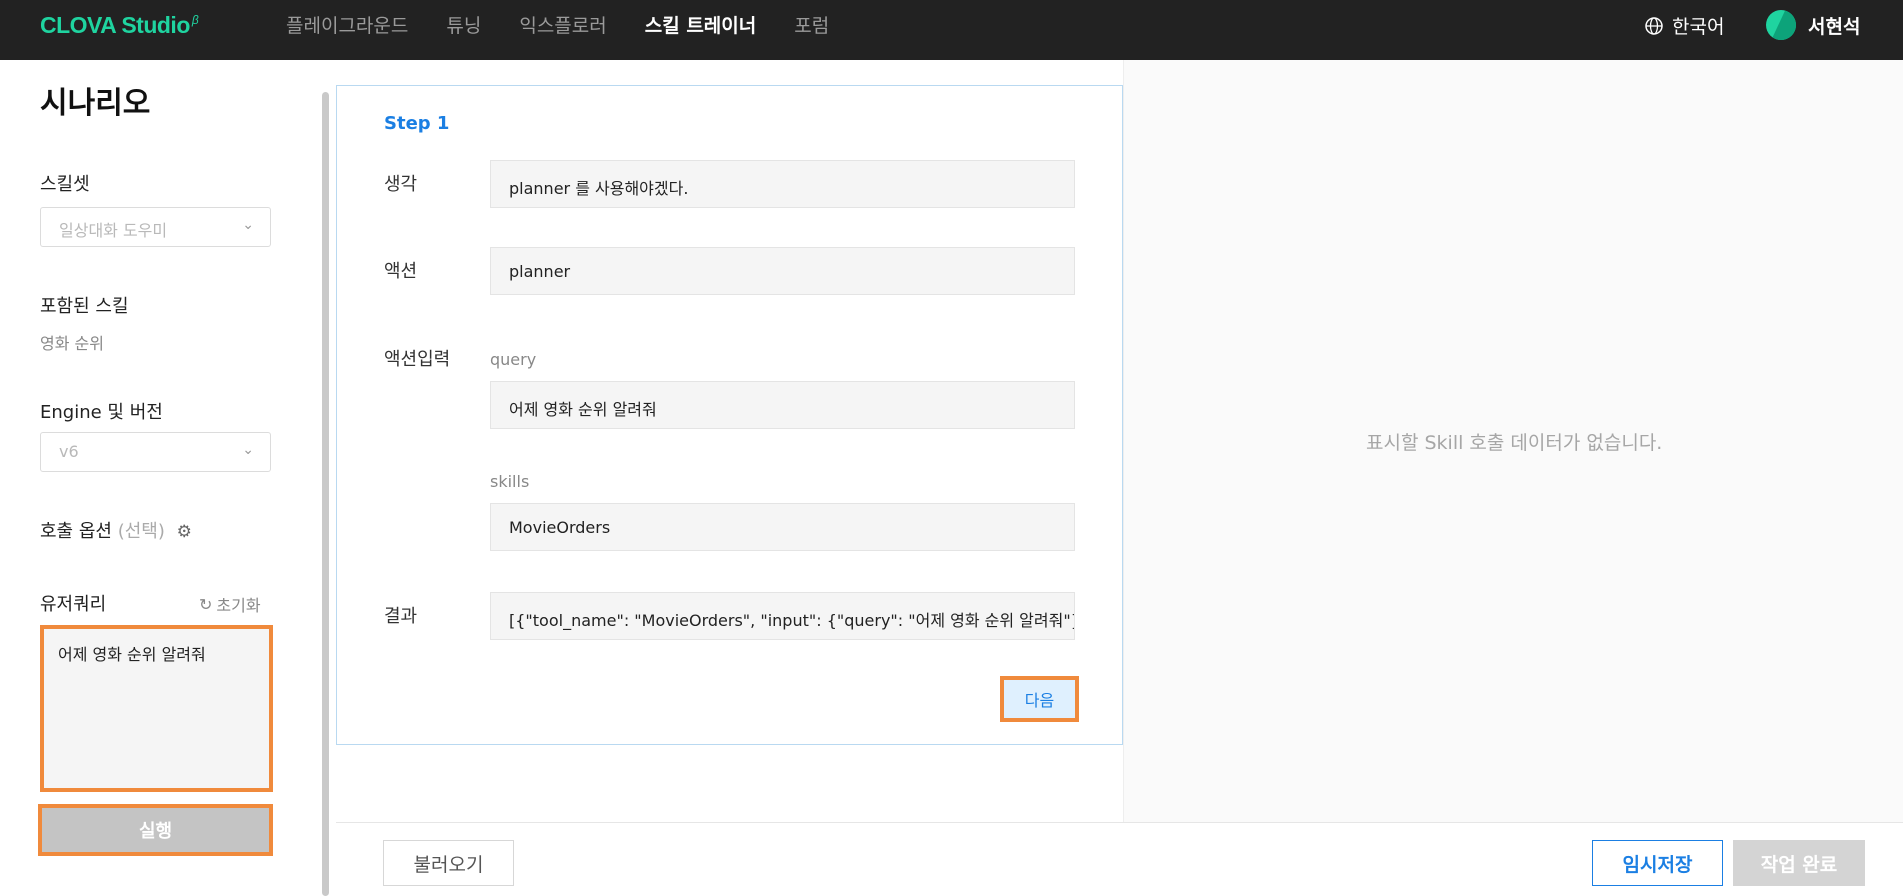 Image resolution: width=1903 pixels, height=896 pixels. I want to click on user-menu: 서현석, so click(1813, 25).